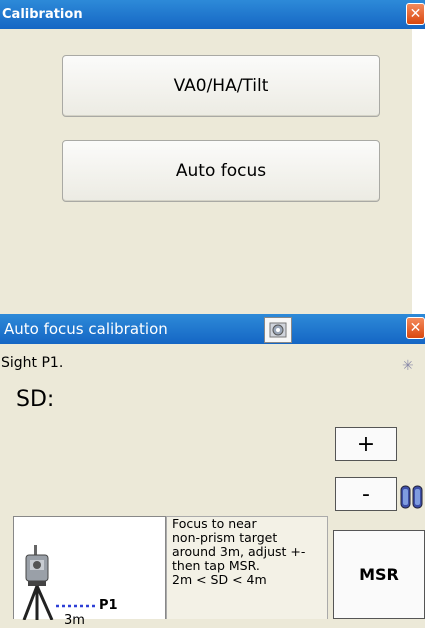  Describe the element at coordinates (366, 494) in the screenshot. I see `focus-minus-button: -` at that location.